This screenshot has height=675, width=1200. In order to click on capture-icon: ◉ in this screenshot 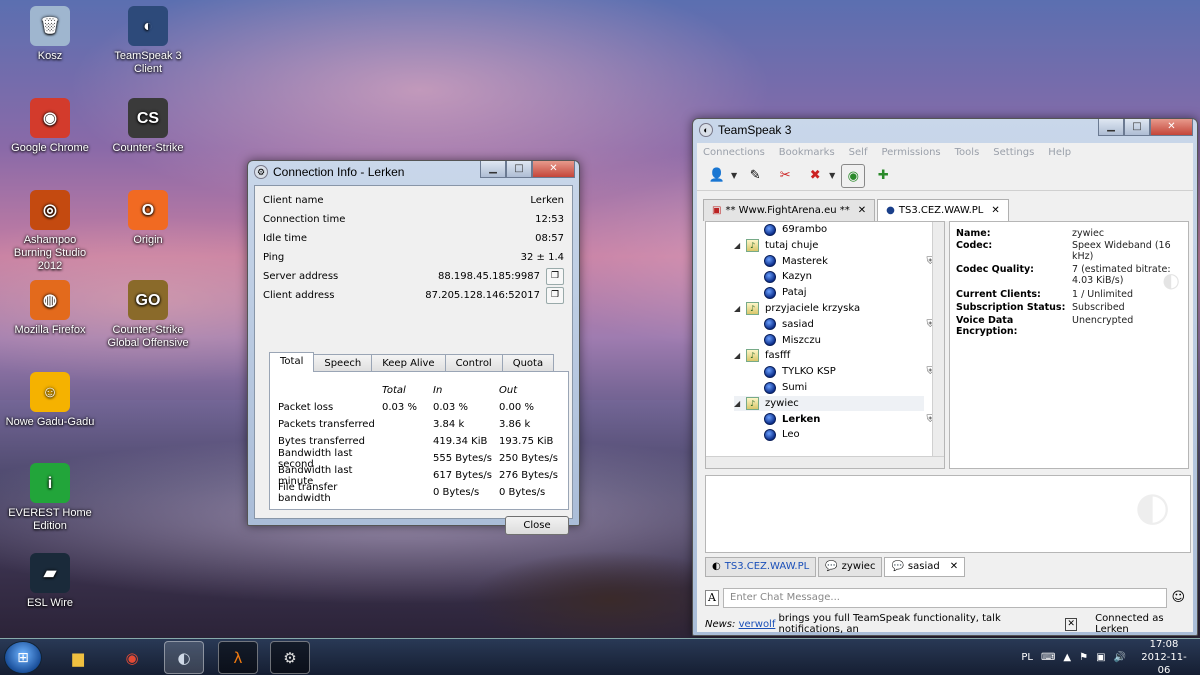, I will do `click(853, 175)`.